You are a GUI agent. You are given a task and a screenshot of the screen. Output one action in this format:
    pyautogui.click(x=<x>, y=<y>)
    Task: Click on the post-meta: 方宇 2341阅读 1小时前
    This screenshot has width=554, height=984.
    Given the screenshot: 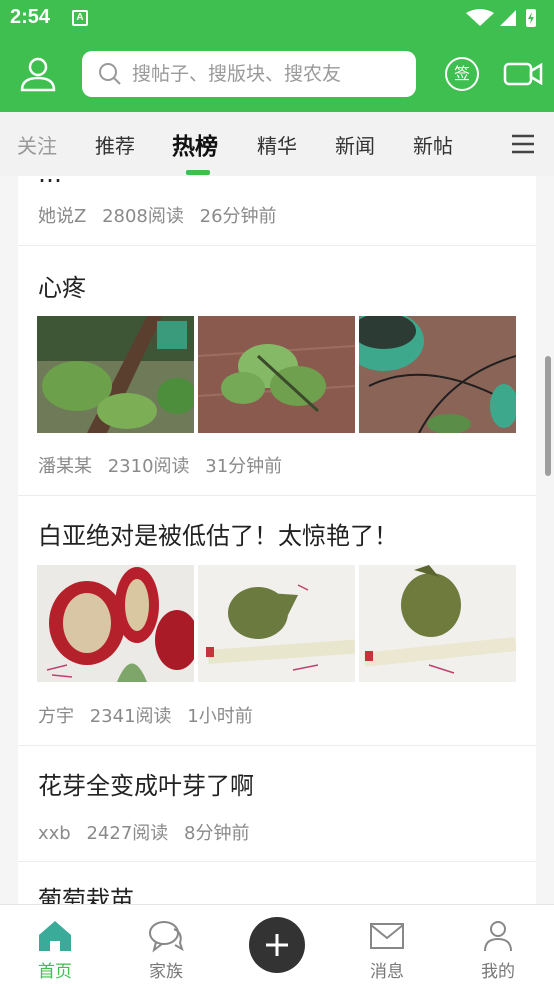 What is the action you would take?
    pyautogui.click(x=150, y=715)
    